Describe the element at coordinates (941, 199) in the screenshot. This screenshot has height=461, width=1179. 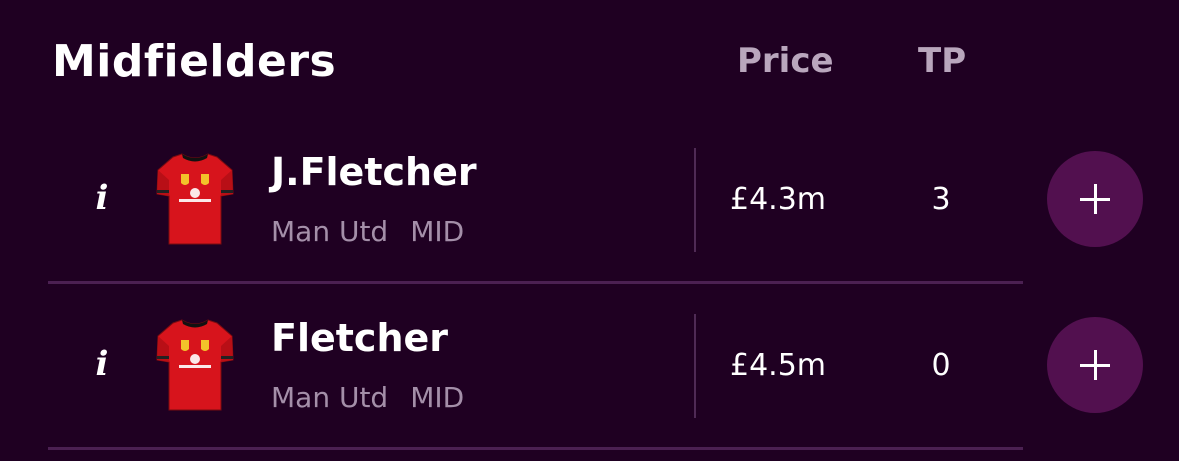
I see `player-total-points: 3` at that location.